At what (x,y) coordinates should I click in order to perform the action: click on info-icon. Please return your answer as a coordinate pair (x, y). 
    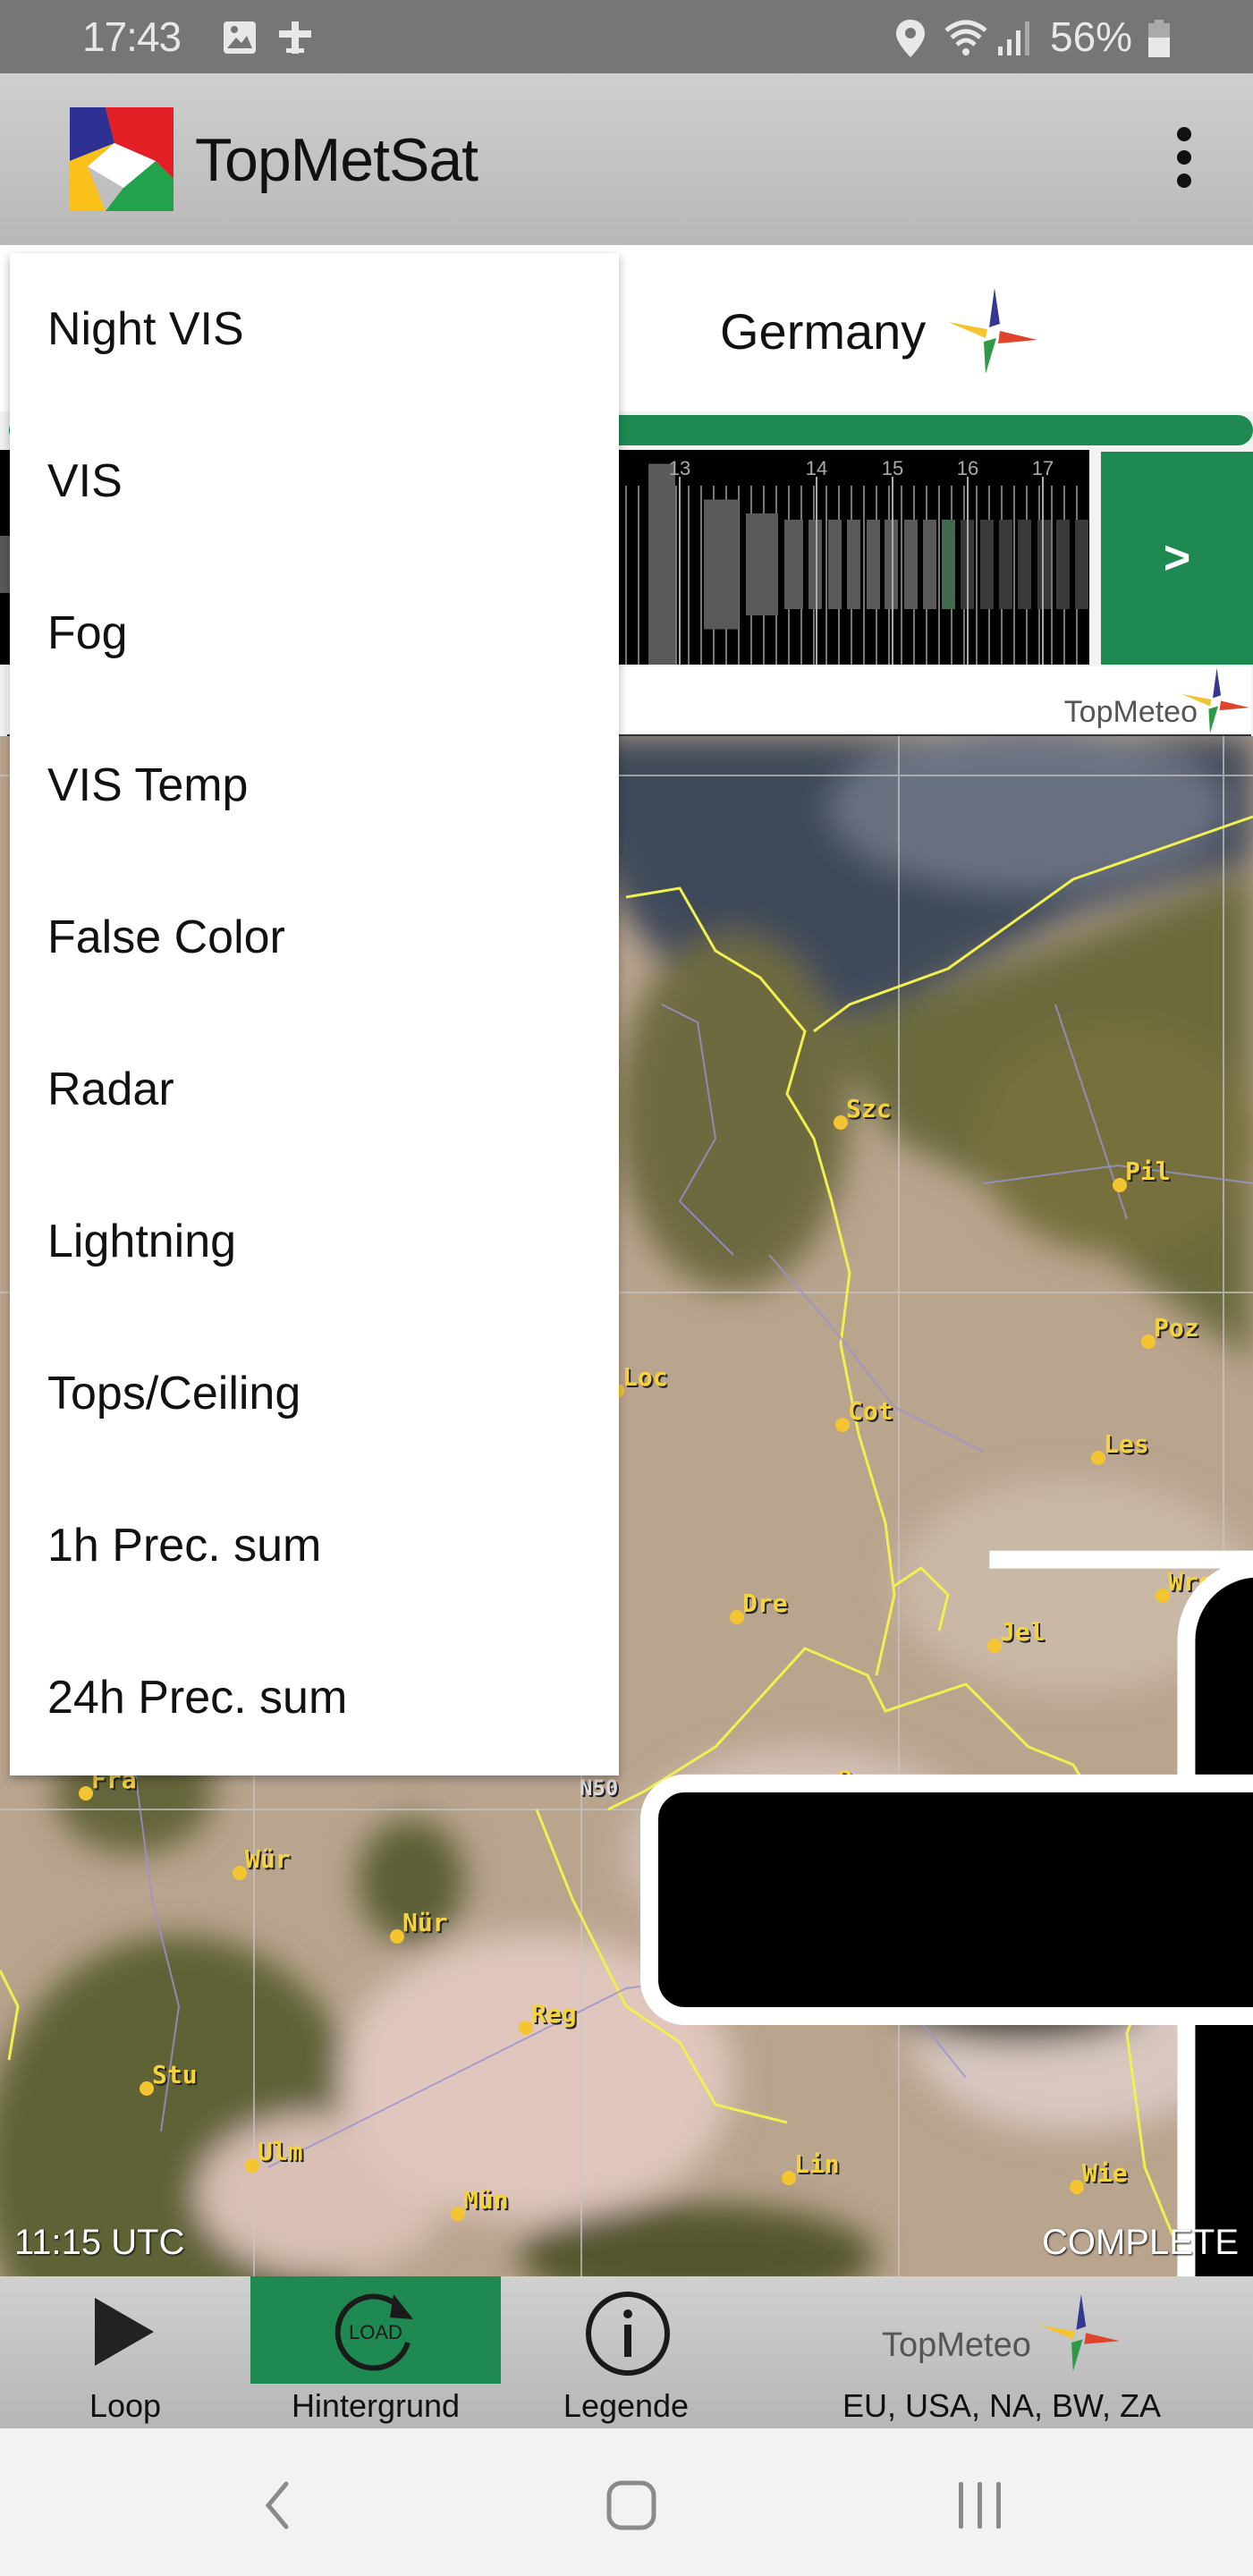
    Looking at the image, I should click on (628, 2334).